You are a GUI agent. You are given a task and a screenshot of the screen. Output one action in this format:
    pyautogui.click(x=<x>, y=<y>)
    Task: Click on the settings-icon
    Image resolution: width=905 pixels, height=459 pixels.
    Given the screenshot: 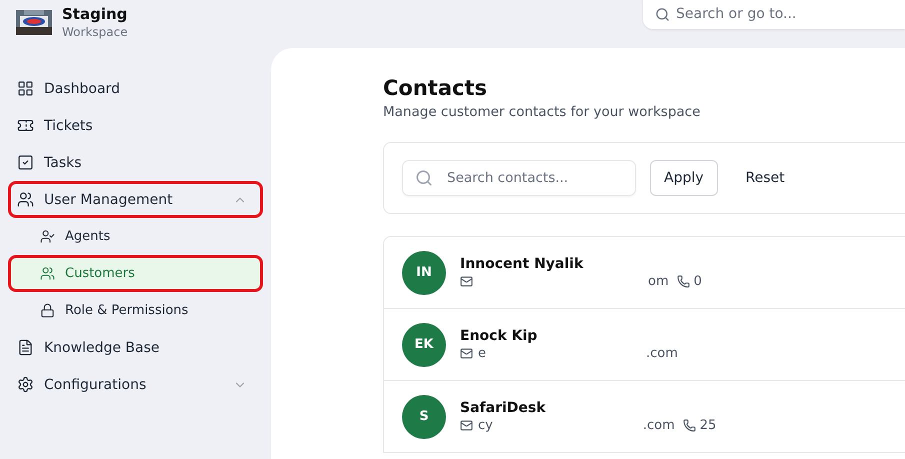 What is the action you would take?
    pyautogui.click(x=25, y=384)
    